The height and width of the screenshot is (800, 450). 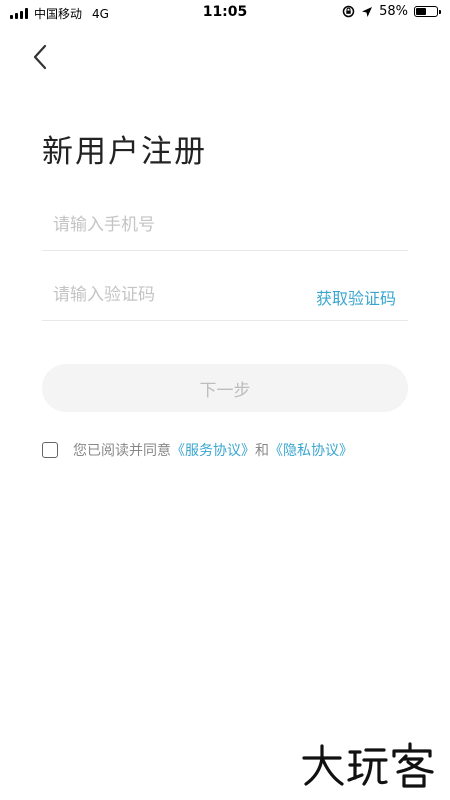 What do you see at coordinates (311, 451) in the screenshot?
I see `privacy-agreement-link: 《隐私协议》` at bounding box center [311, 451].